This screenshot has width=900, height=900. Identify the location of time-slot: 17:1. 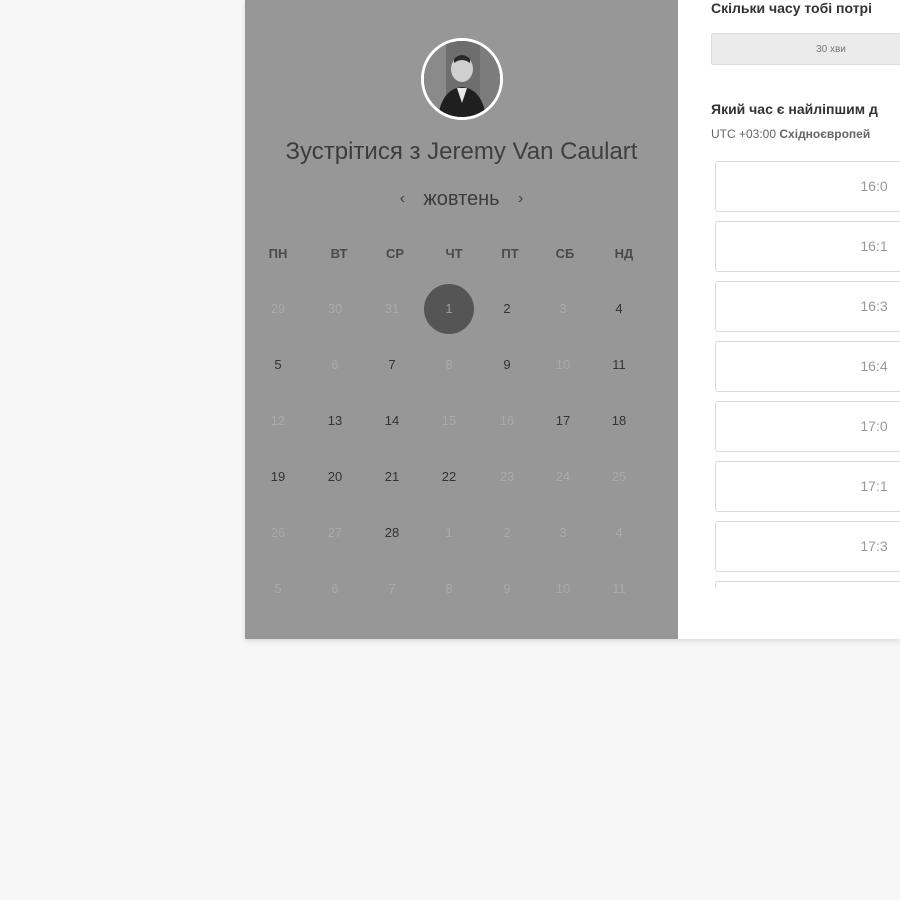
(807, 486).